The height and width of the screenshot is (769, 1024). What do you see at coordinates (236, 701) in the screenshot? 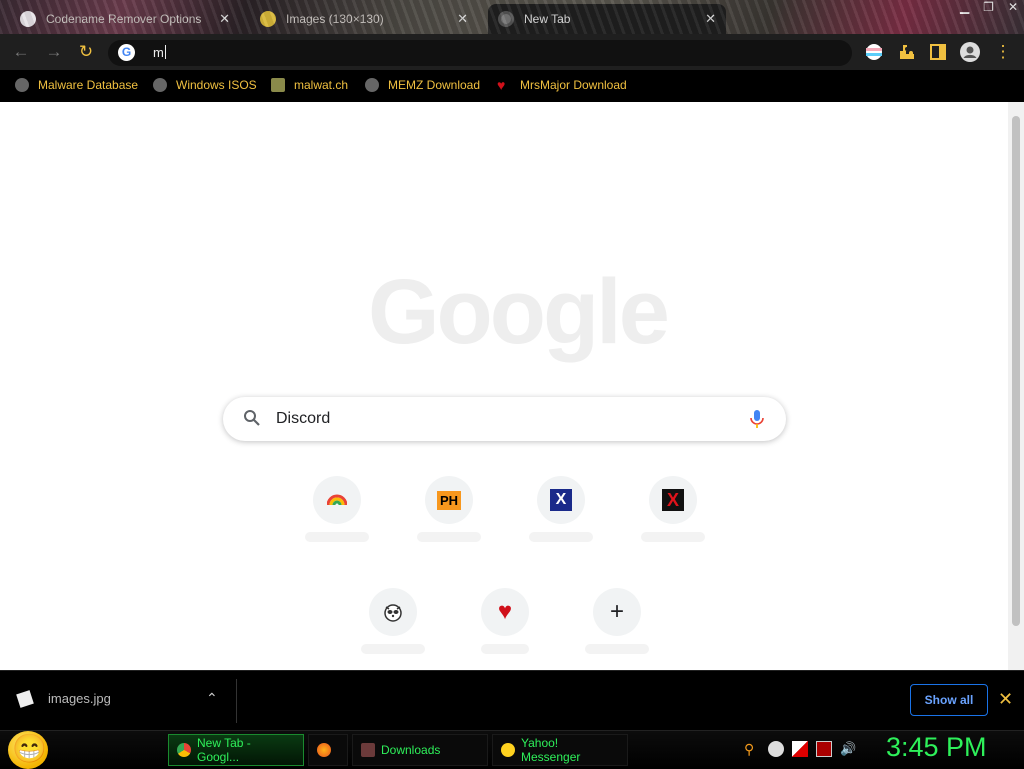
I see `divider` at bounding box center [236, 701].